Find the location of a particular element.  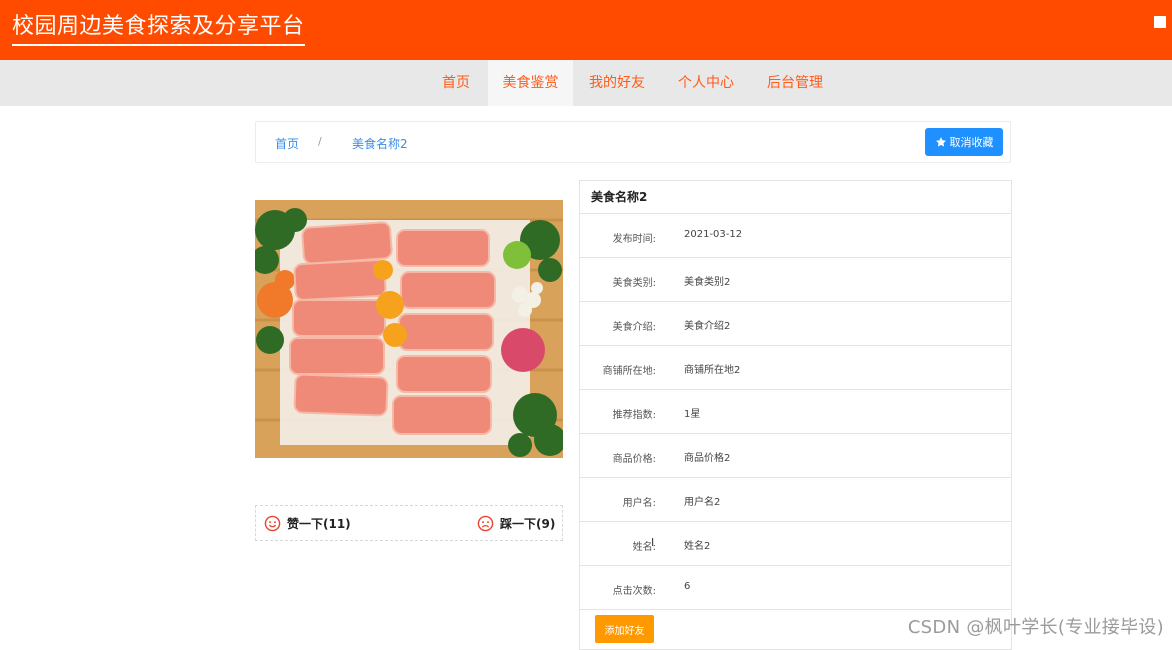

frown-icon is located at coordinates (485, 523).